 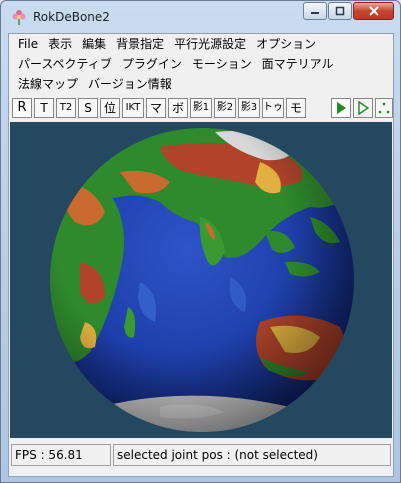 What do you see at coordinates (296, 108) in the screenshot?
I see `tool-mo-button: モ` at bounding box center [296, 108].